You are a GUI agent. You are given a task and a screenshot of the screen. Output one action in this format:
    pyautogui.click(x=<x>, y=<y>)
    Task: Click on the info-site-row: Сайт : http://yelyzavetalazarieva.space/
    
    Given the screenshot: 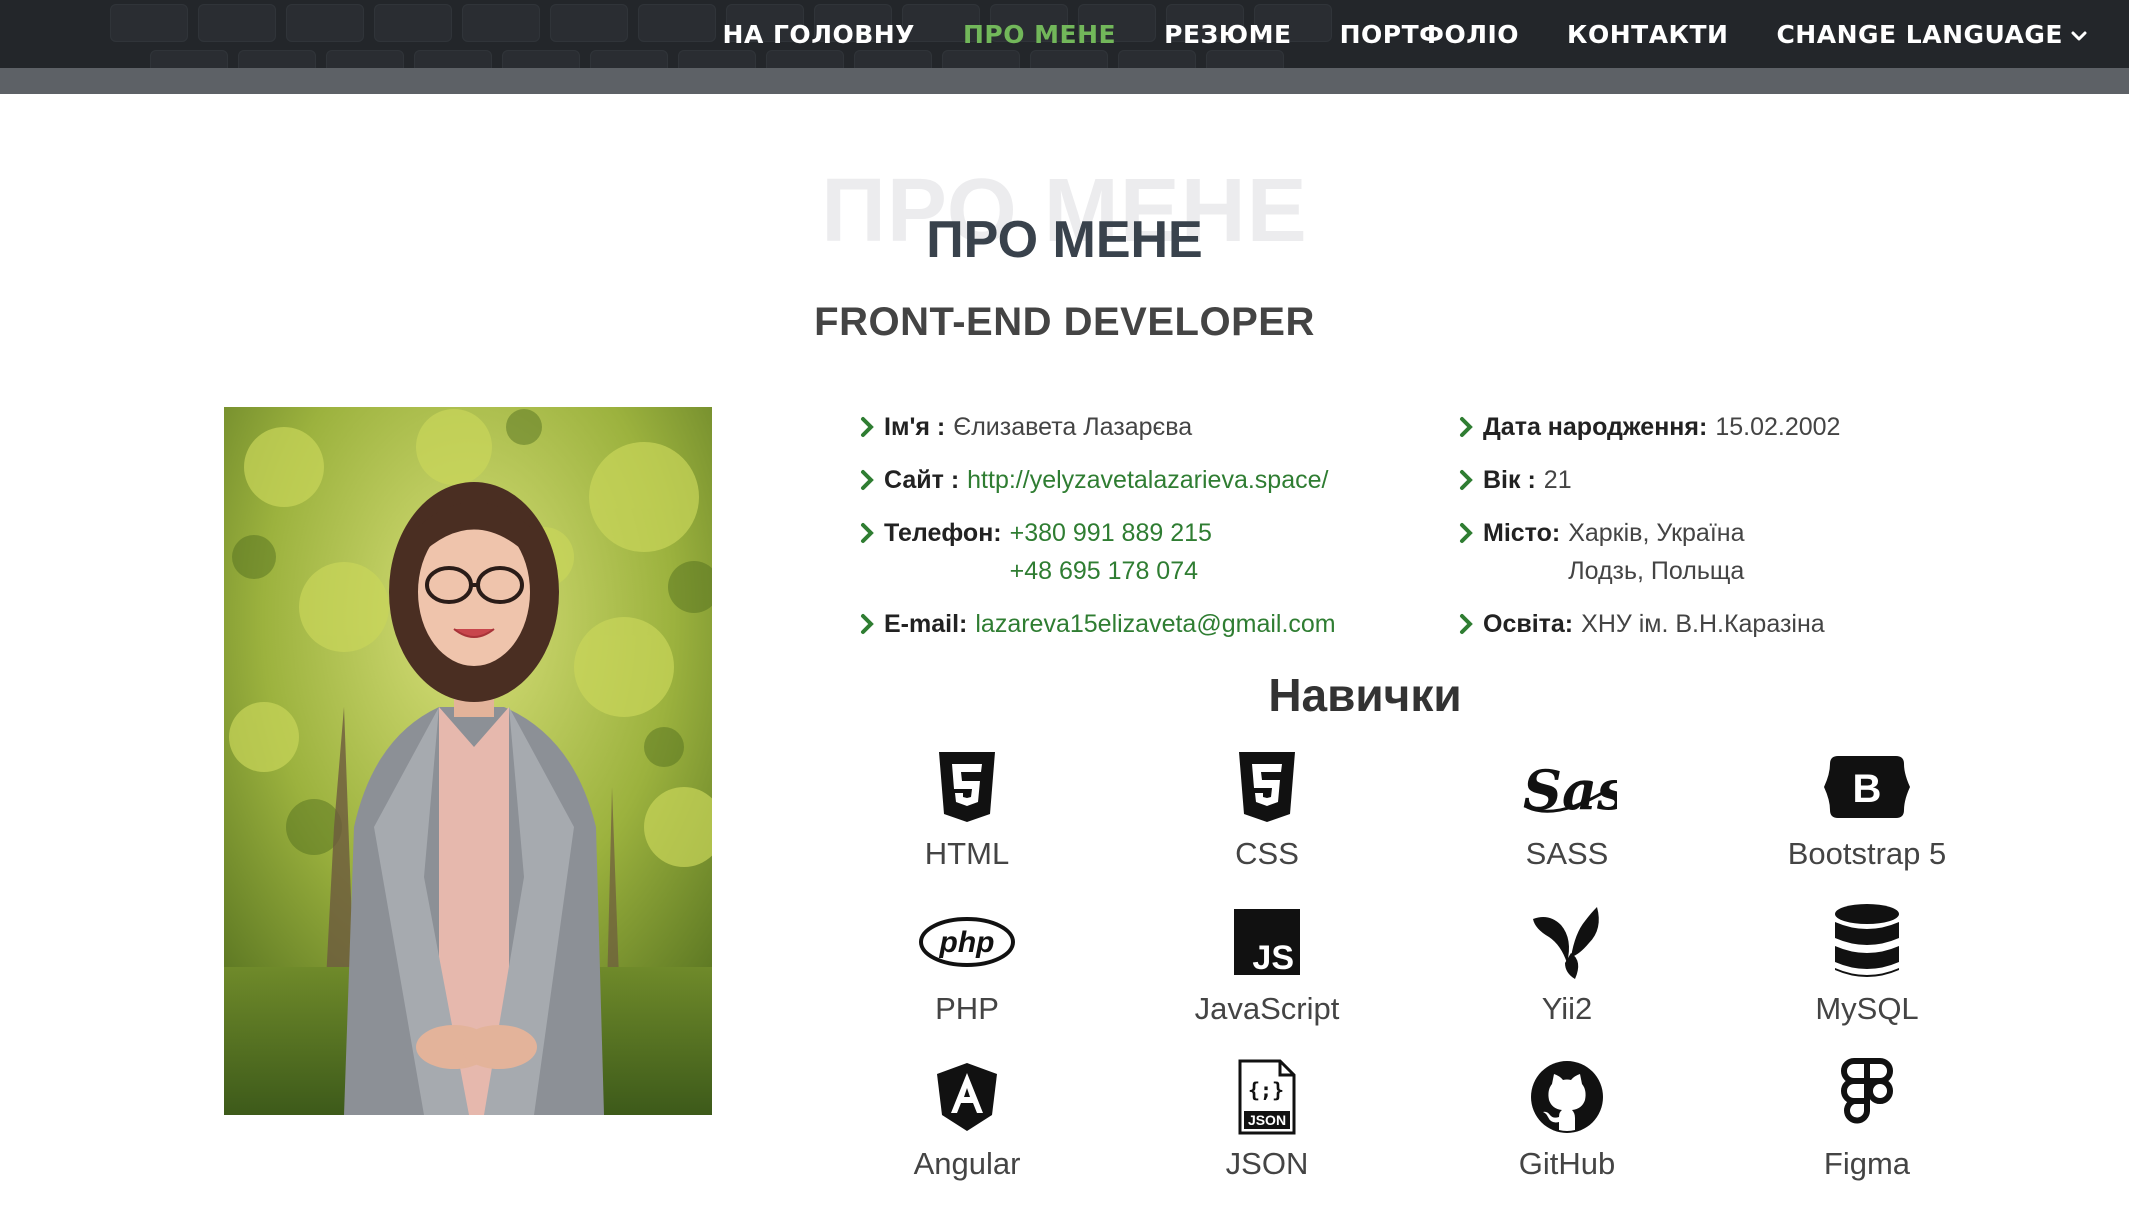 What is the action you would take?
    pyautogui.click(x=1098, y=480)
    